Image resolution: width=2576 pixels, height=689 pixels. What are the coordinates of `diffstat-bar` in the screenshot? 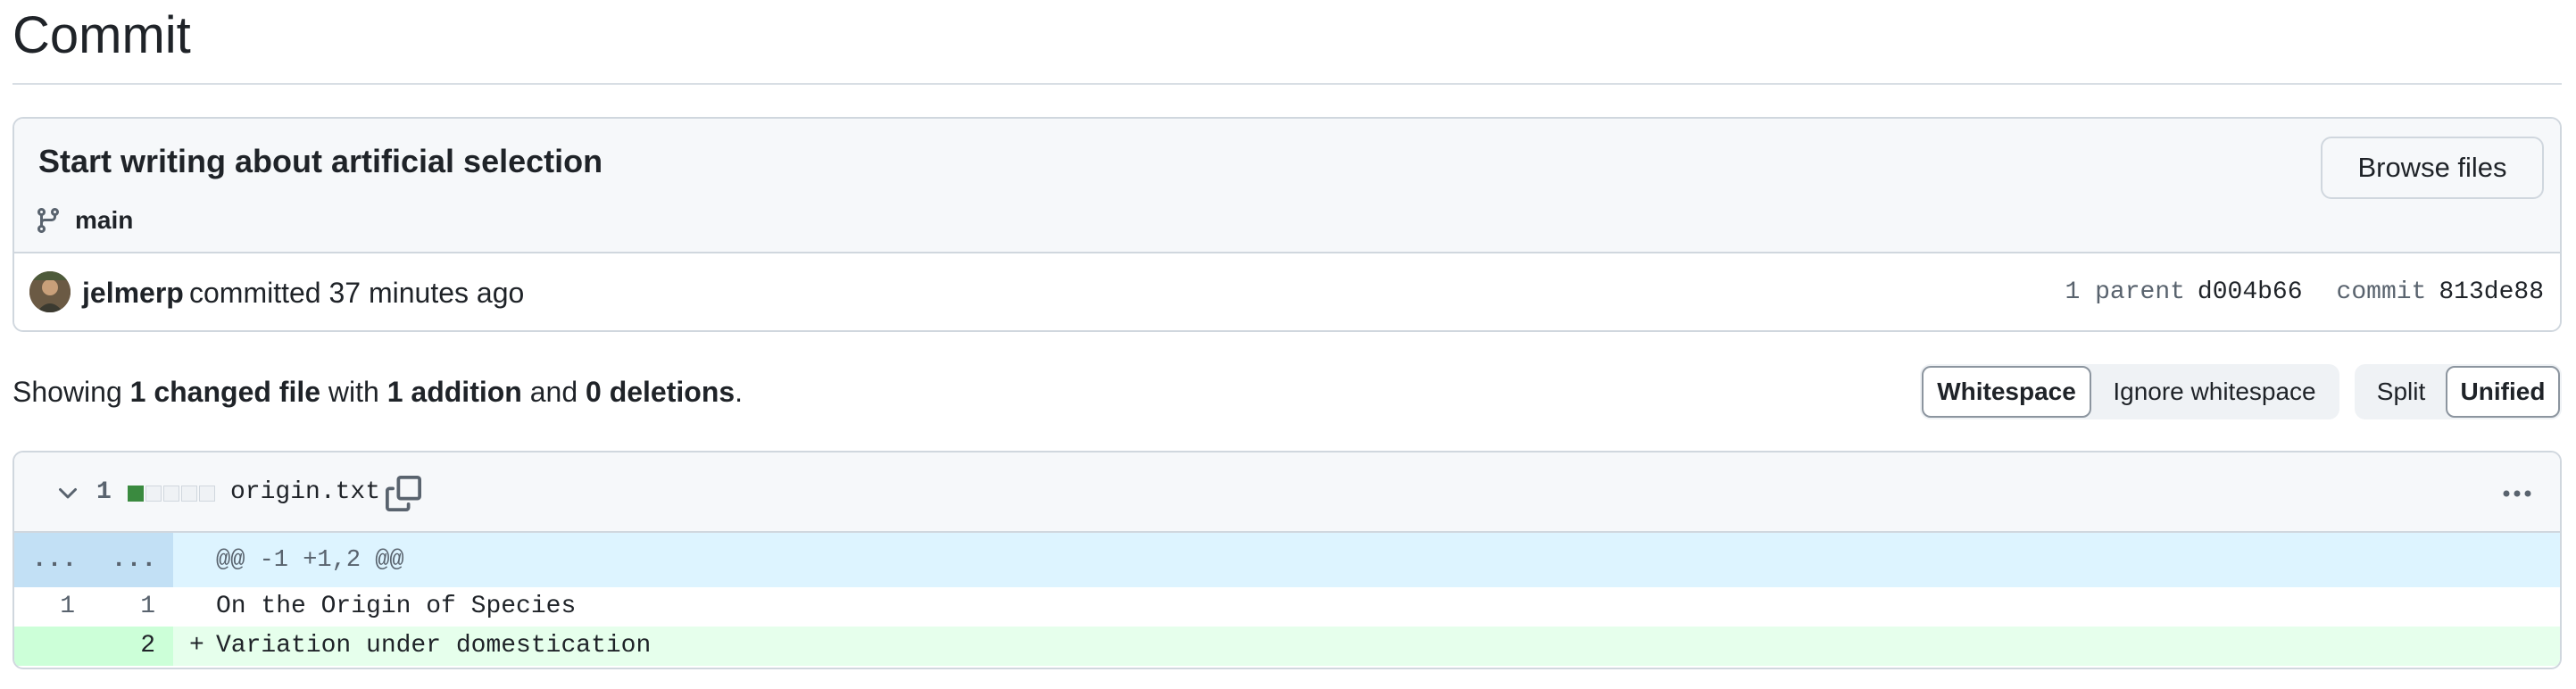 It's located at (171, 494).